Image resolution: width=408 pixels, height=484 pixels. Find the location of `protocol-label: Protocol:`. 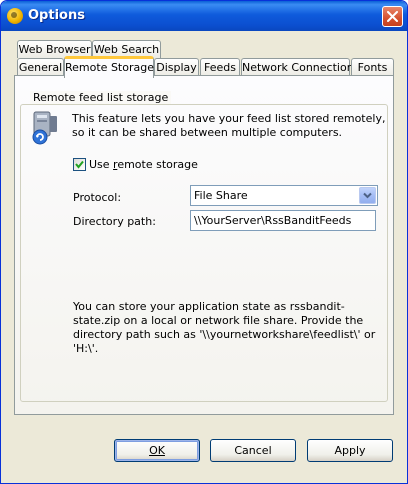

protocol-label: Protocol: is located at coordinates (97, 197).